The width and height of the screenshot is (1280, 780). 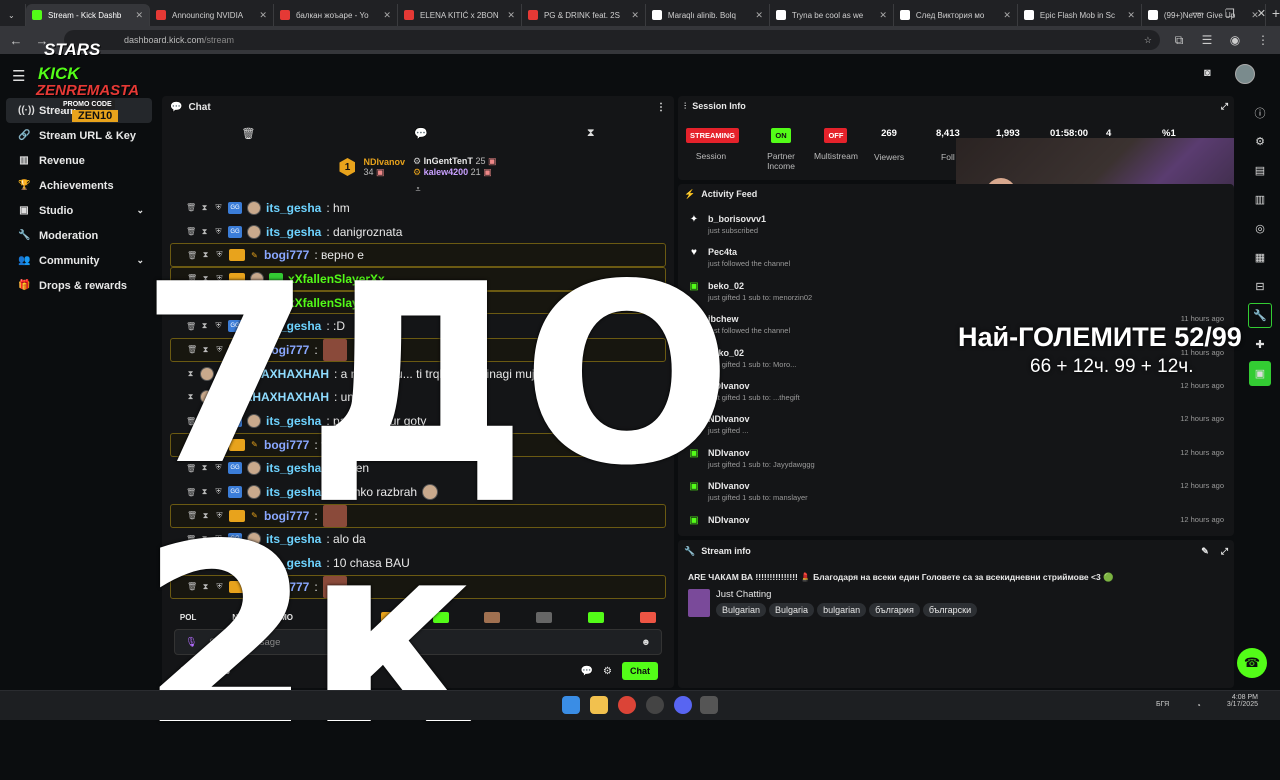 What do you see at coordinates (709, 705) in the screenshot?
I see `app-icon` at bounding box center [709, 705].